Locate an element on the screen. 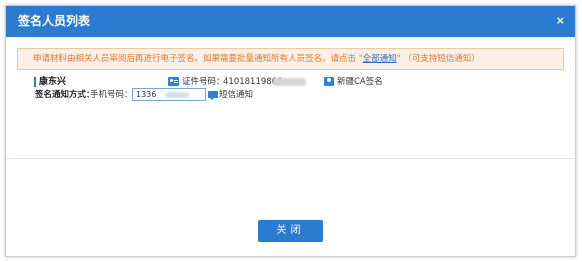  notify-all-link: 全部通知 is located at coordinates (380, 59).